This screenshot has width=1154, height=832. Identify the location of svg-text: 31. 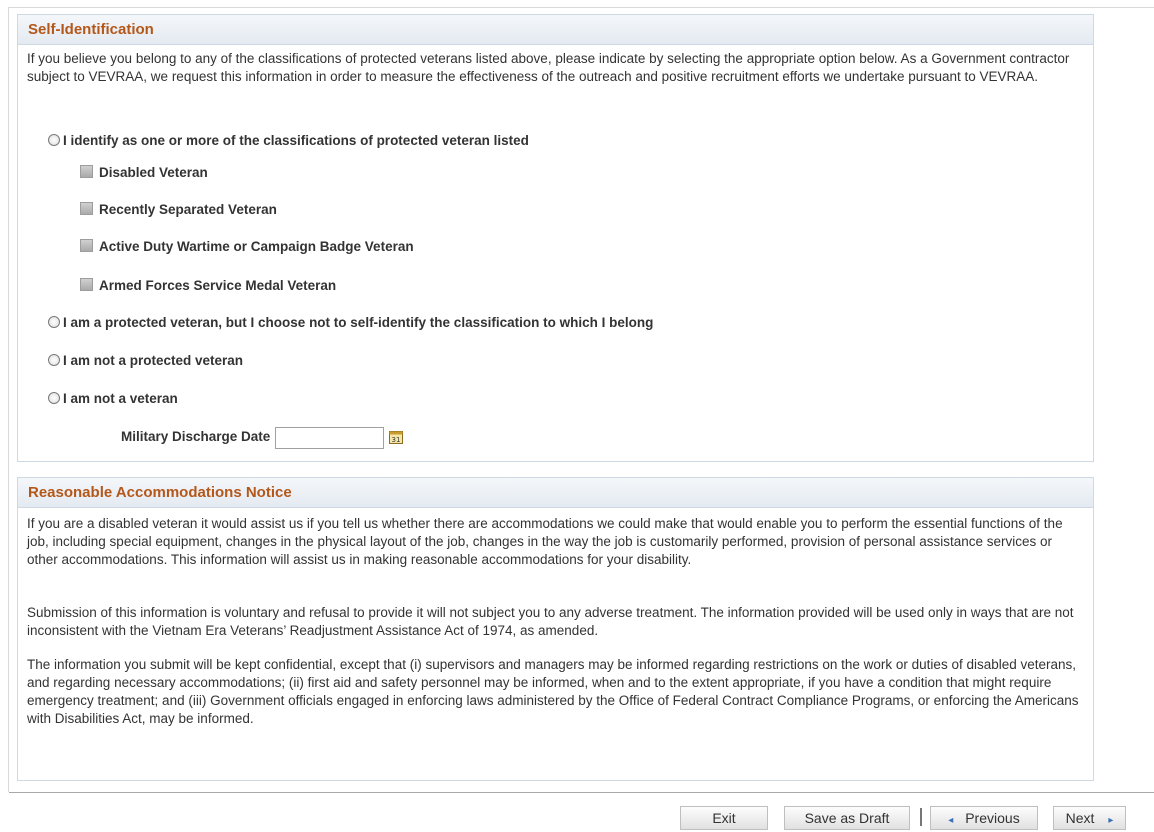
(396, 440).